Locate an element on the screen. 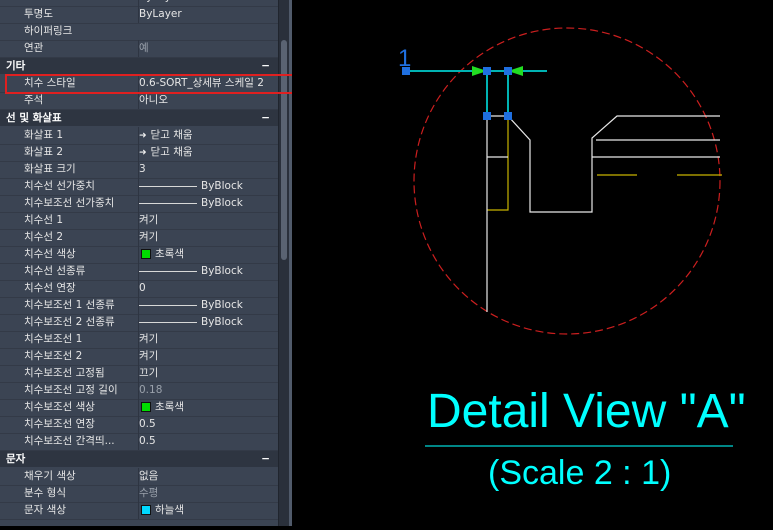 Image resolution: width=773 pixels, height=530 pixels. property-row: 치수선 색상 초록색 is located at coordinates (139, 255).